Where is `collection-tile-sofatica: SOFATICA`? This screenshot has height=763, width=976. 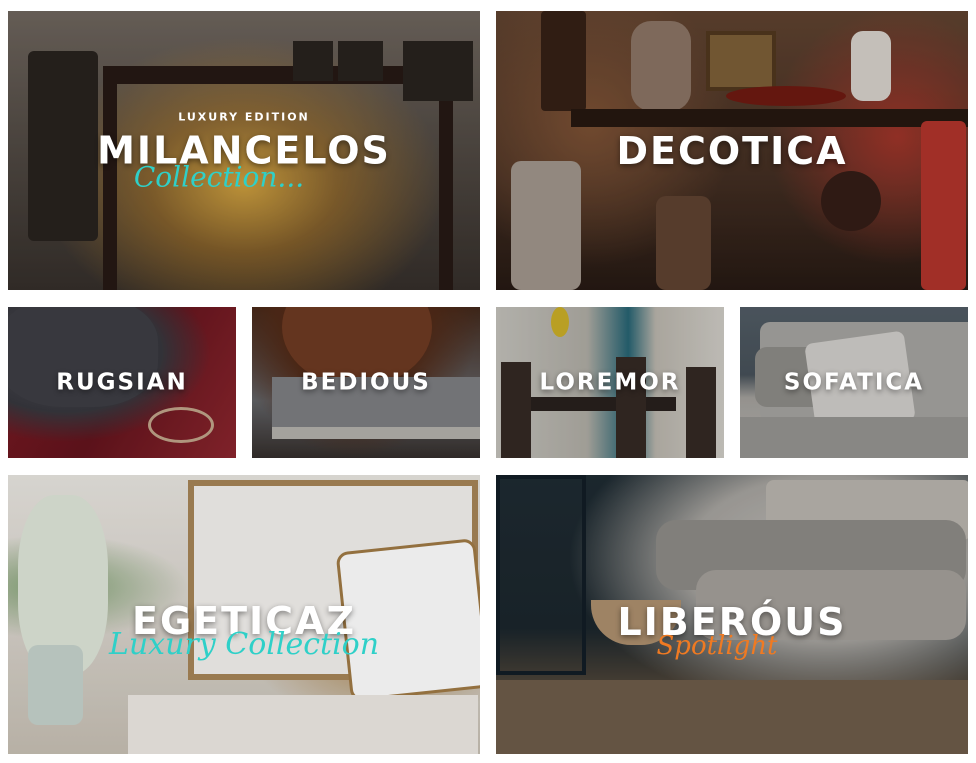
collection-tile-sofatica: SOFATICA is located at coordinates (854, 382).